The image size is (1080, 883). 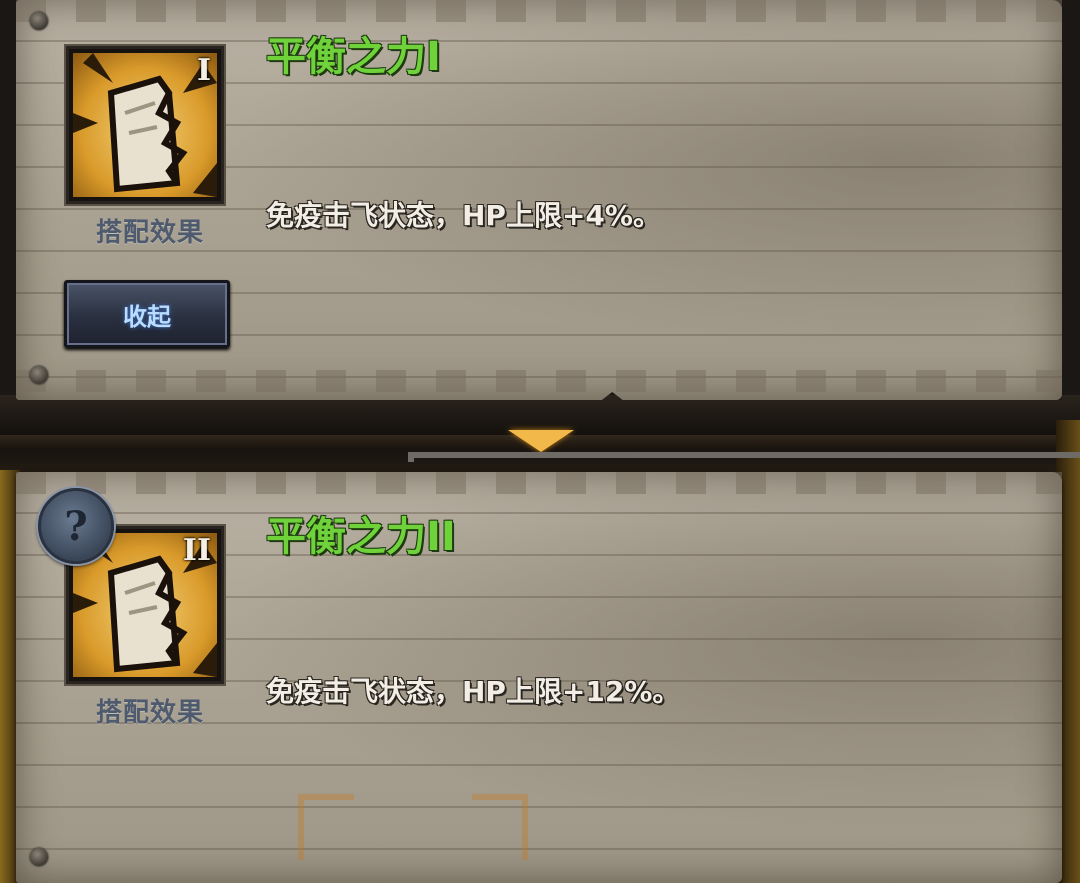 I want to click on divider-bracket, so click(x=744, y=457).